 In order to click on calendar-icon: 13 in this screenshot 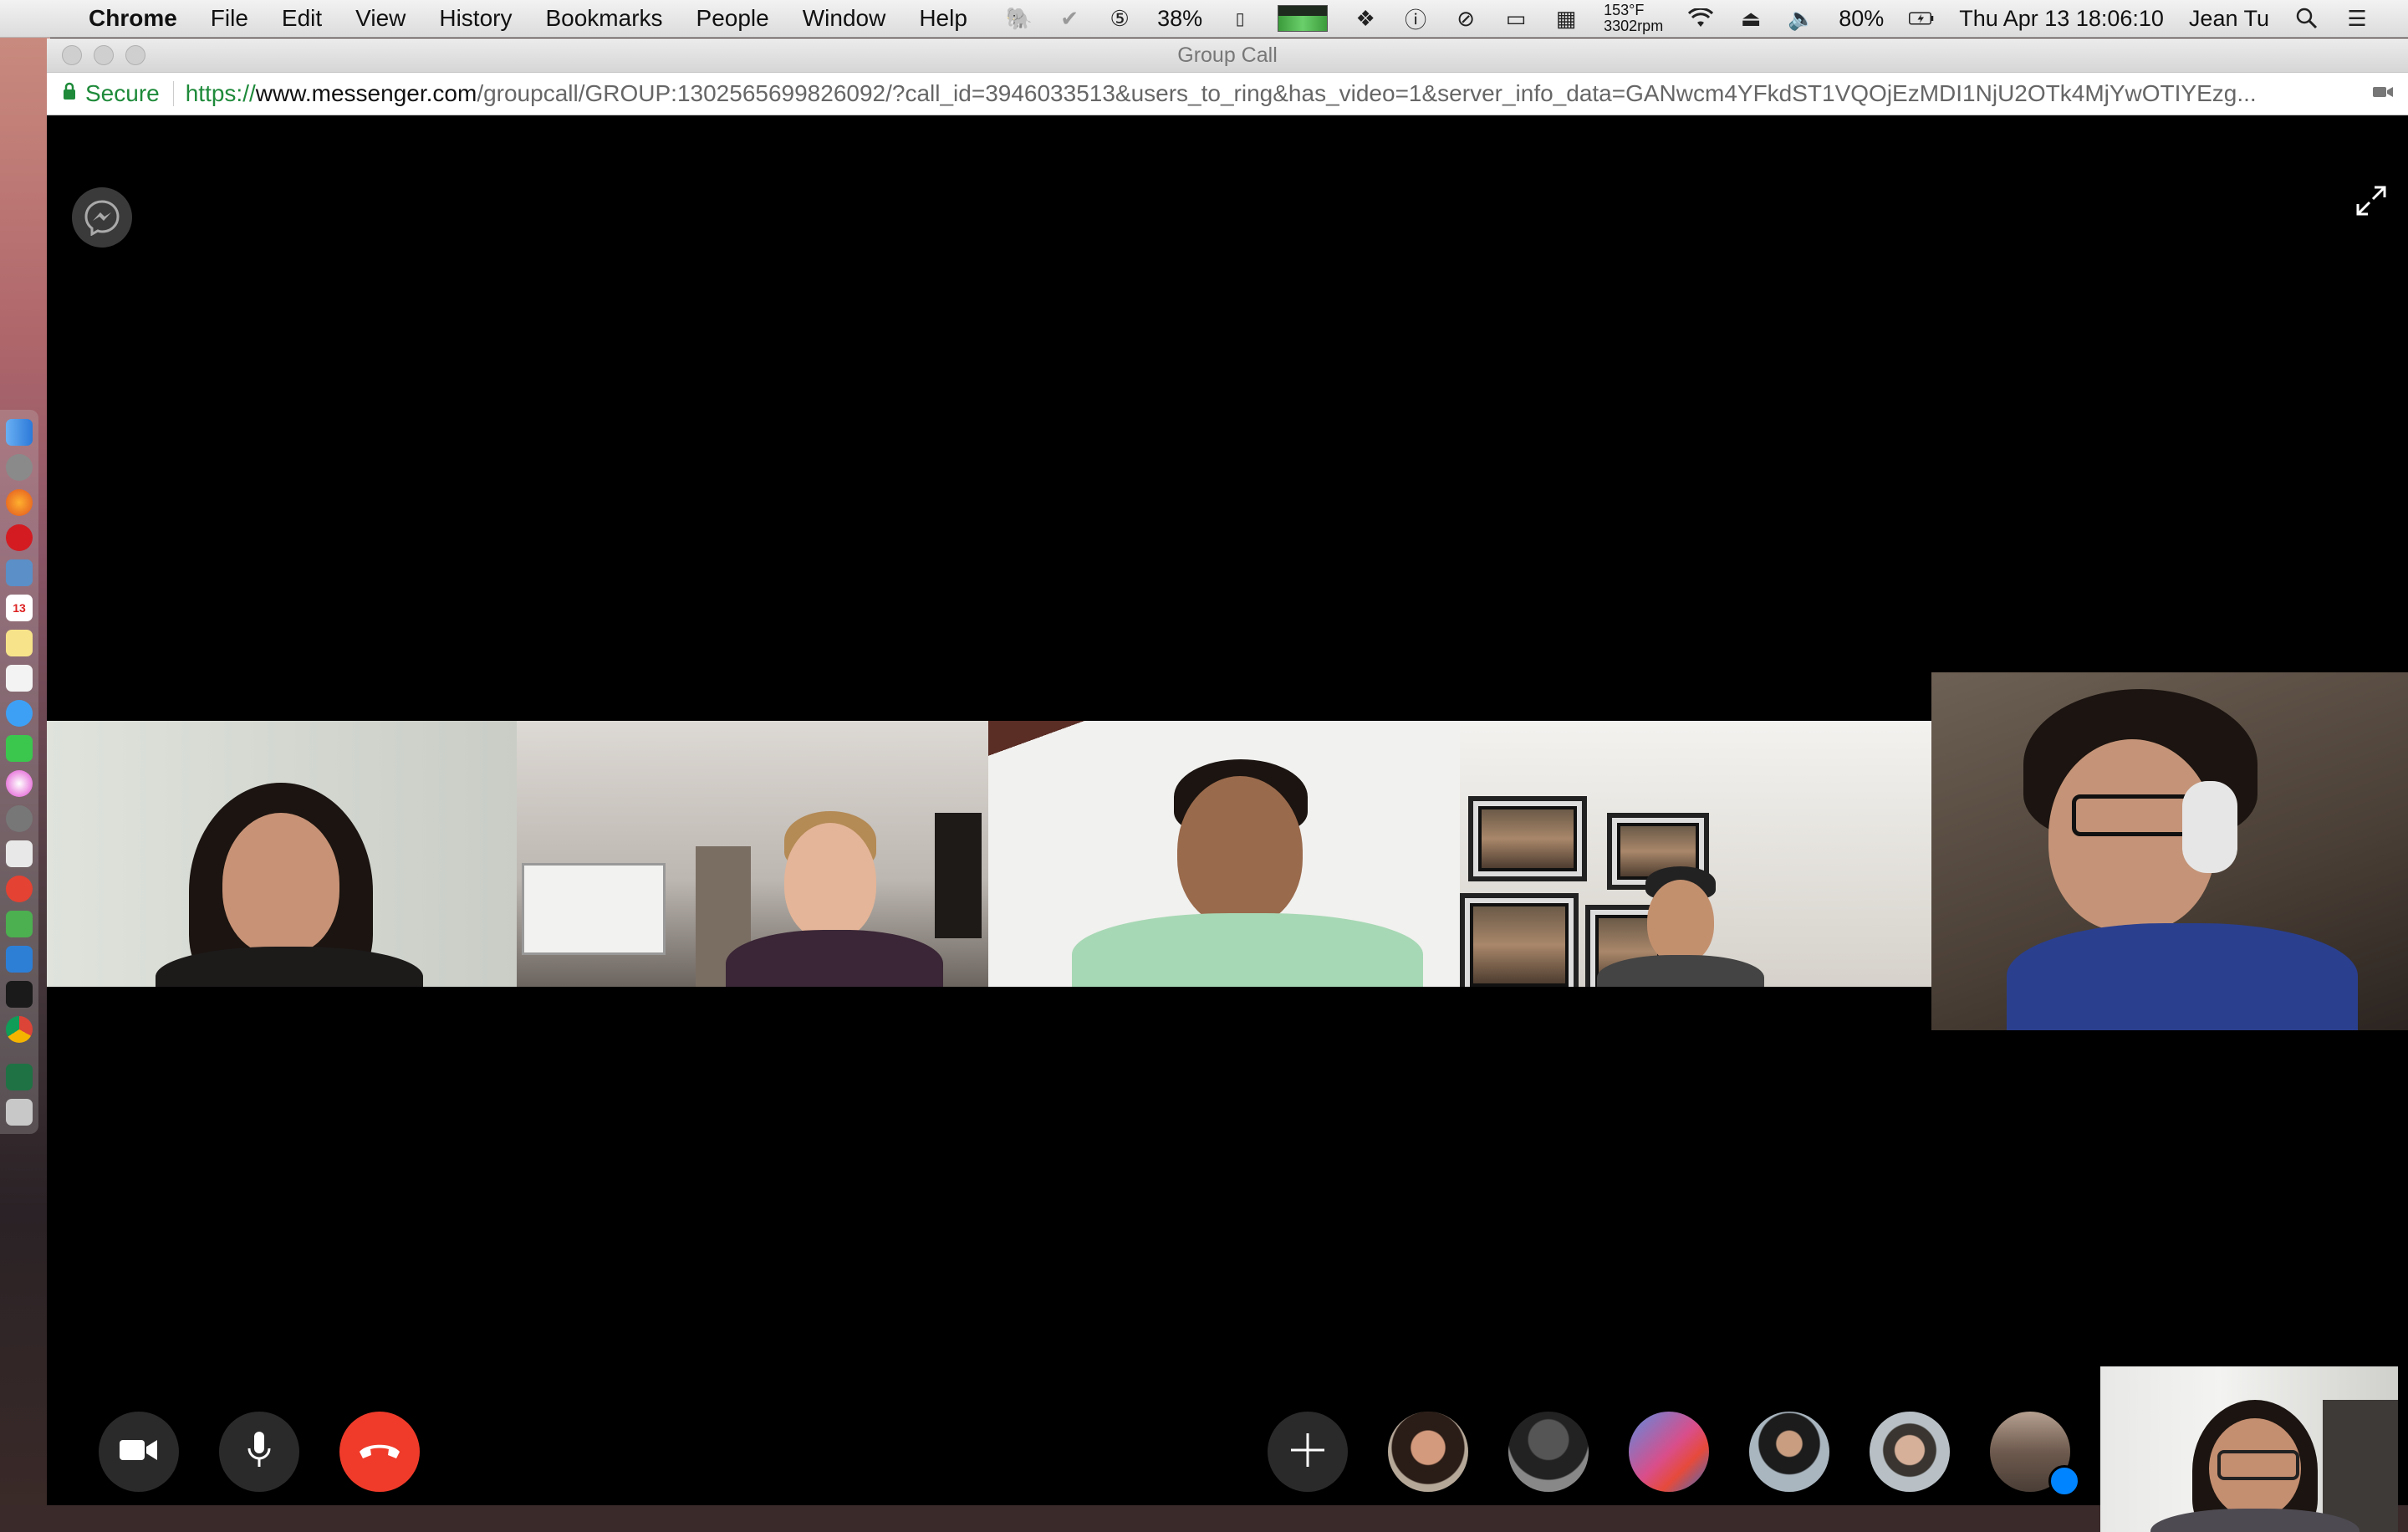, I will do `click(19, 608)`.